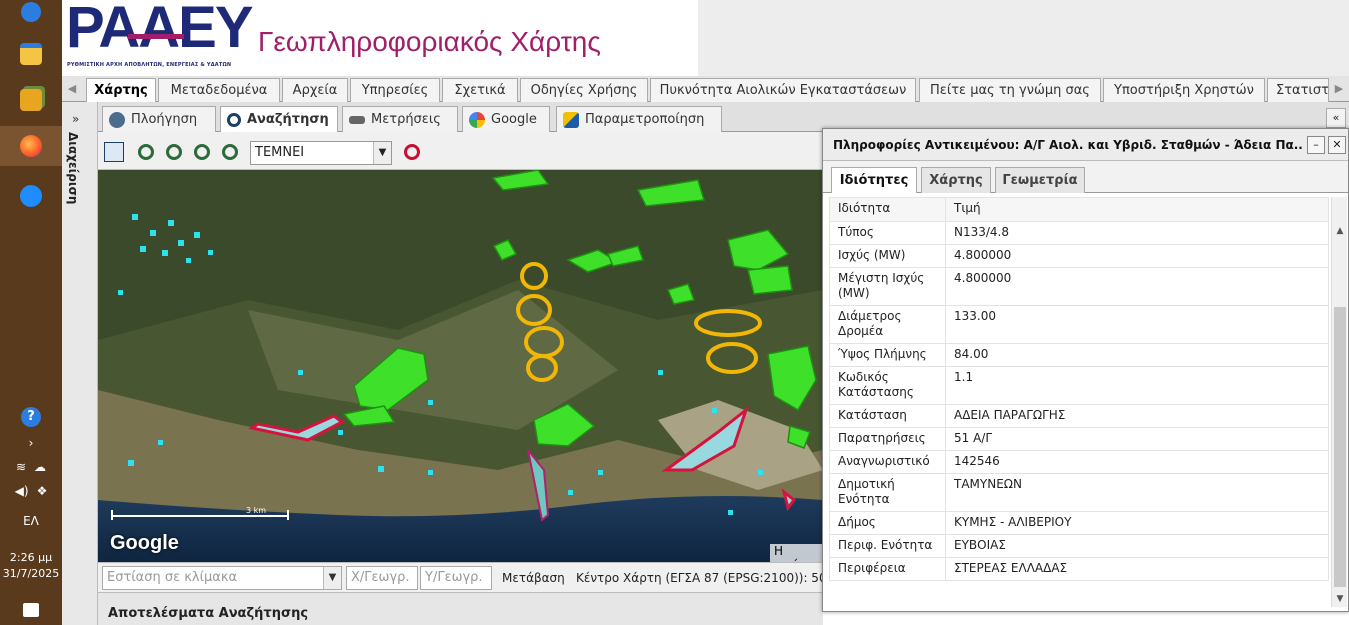 This screenshot has height=625, width=1349. Describe the element at coordinates (480, 90) in the screenshot. I see `tab-about: Σχετικά` at that location.